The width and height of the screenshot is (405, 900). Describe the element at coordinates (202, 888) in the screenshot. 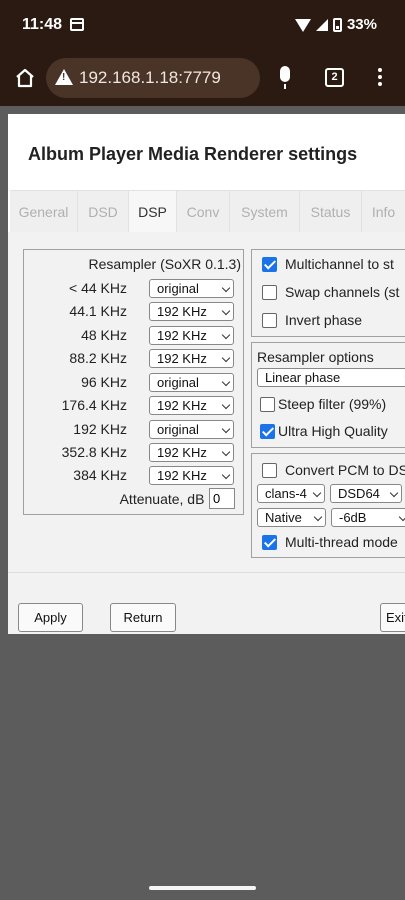

I see `gesture-navigation-bar` at that location.